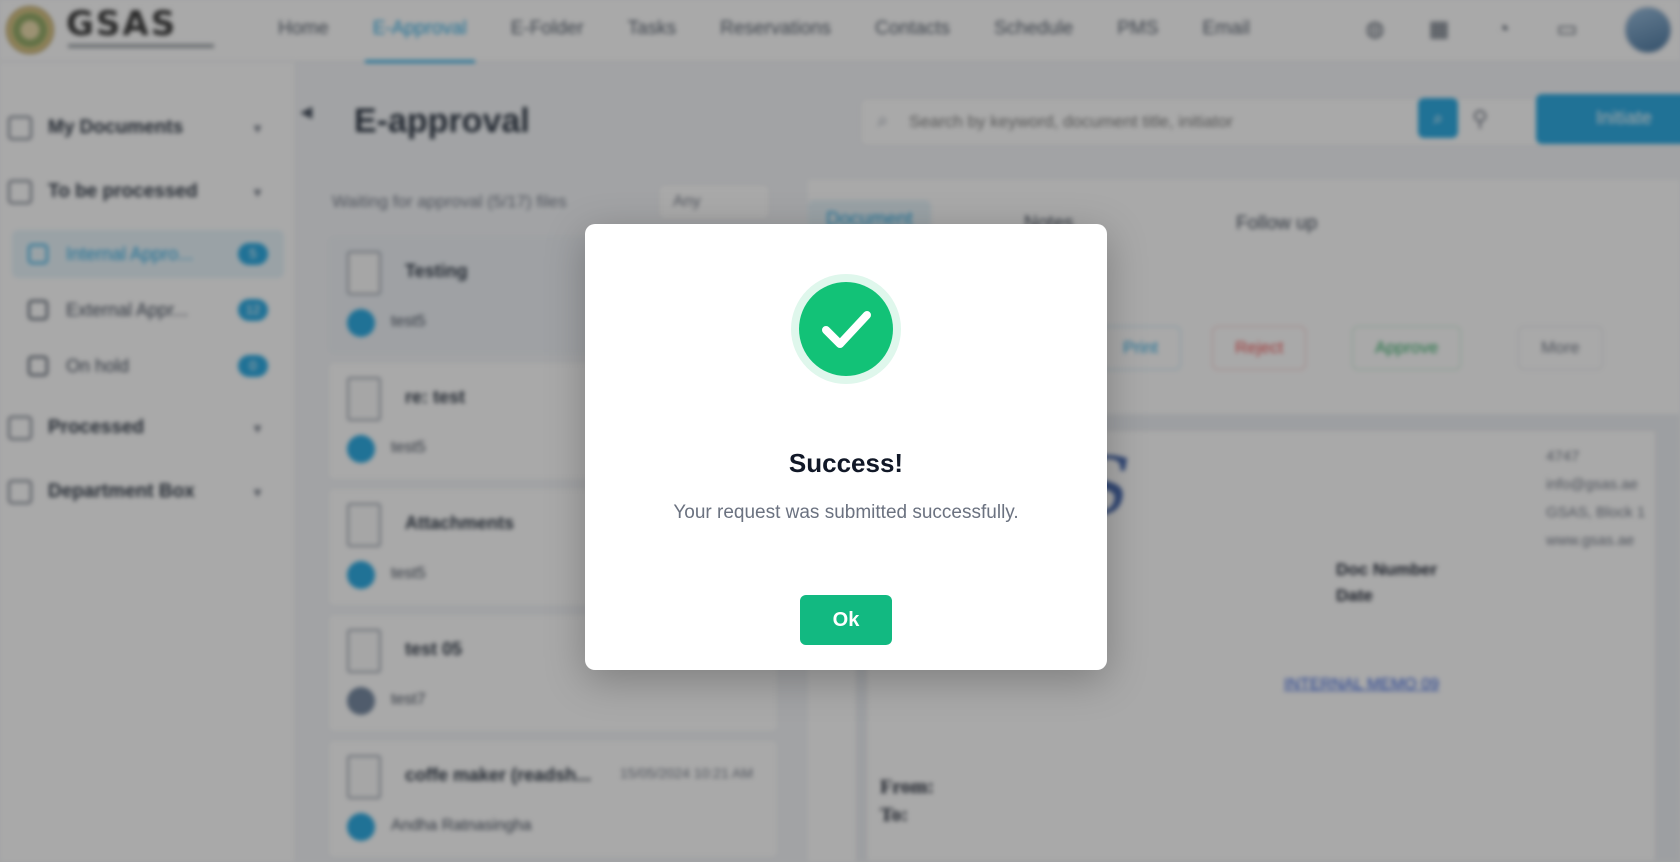  Describe the element at coordinates (846, 463) in the screenshot. I see `dialog-title: Success!` at that location.